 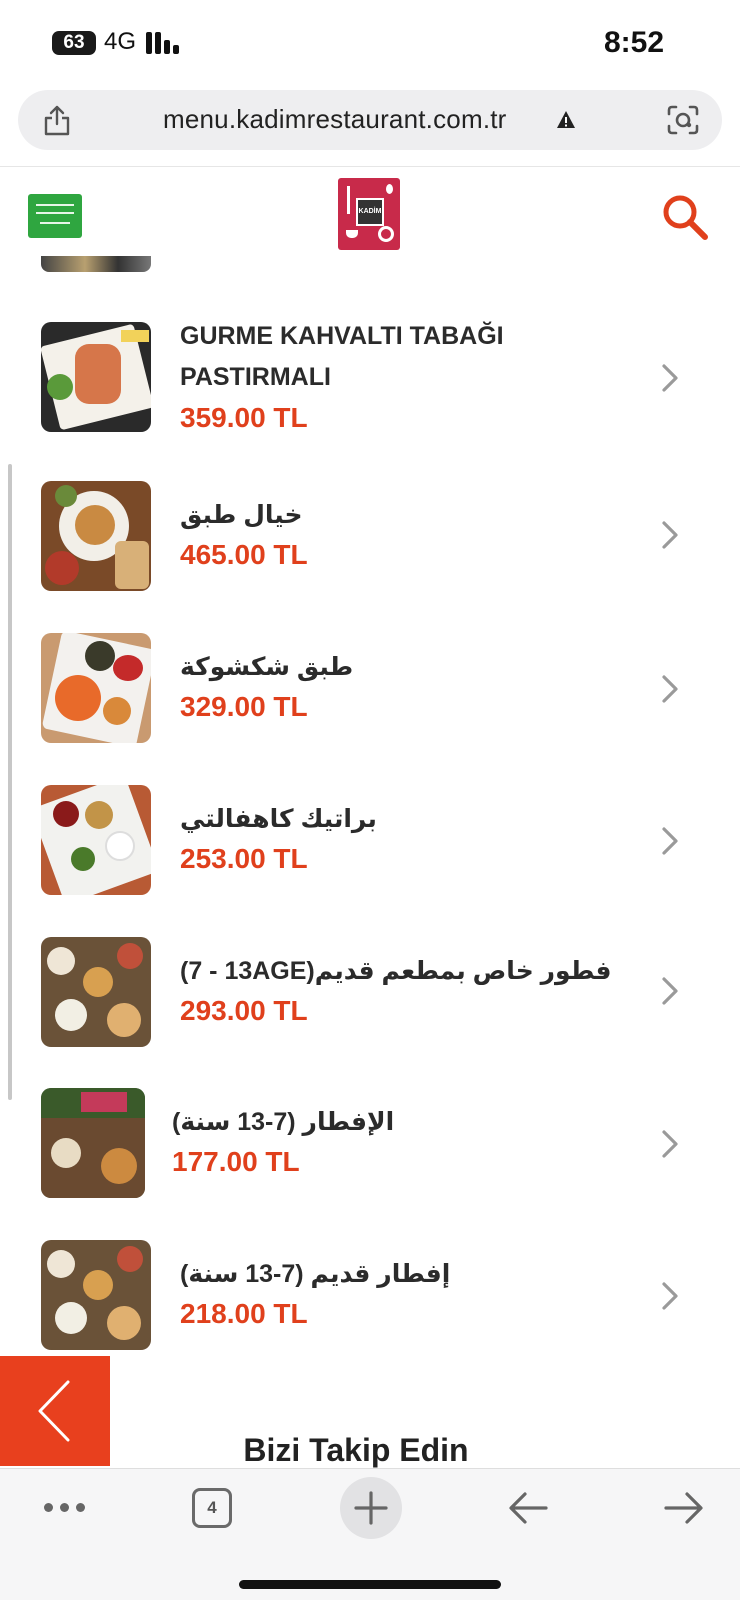 What do you see at coordinates (396, 971) in the screenshot?
I see `item-name: (7 - 13AGE)فطور خاص بمطعم قديم` at bounding box center [396, 971].